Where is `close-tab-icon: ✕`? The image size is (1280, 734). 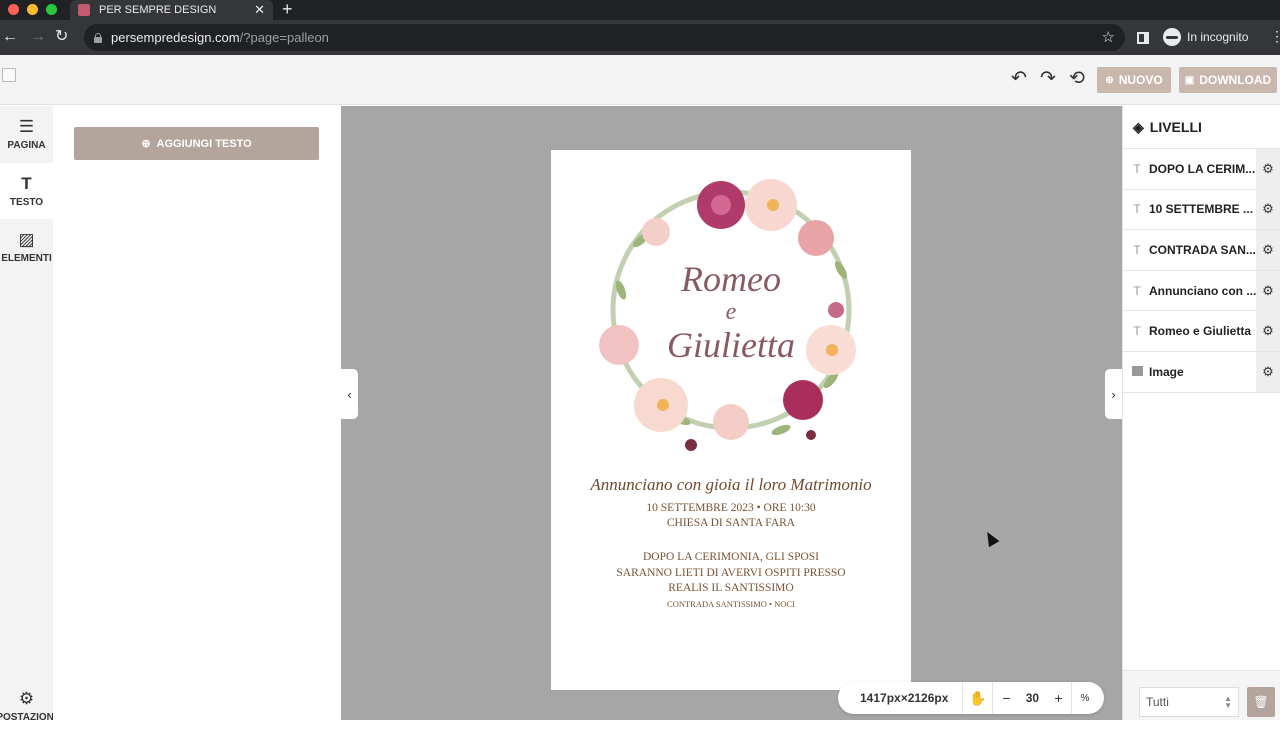
close-tab-icon: ✕ is located at coordinates (259, 10).